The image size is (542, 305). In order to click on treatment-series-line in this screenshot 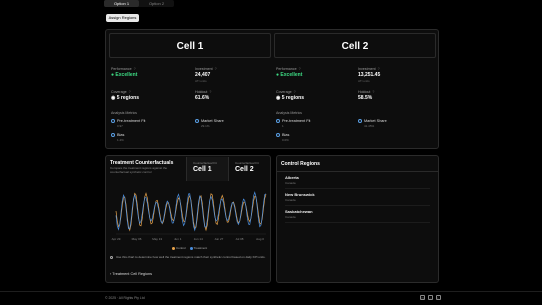, I will do `click(191, 211)`.